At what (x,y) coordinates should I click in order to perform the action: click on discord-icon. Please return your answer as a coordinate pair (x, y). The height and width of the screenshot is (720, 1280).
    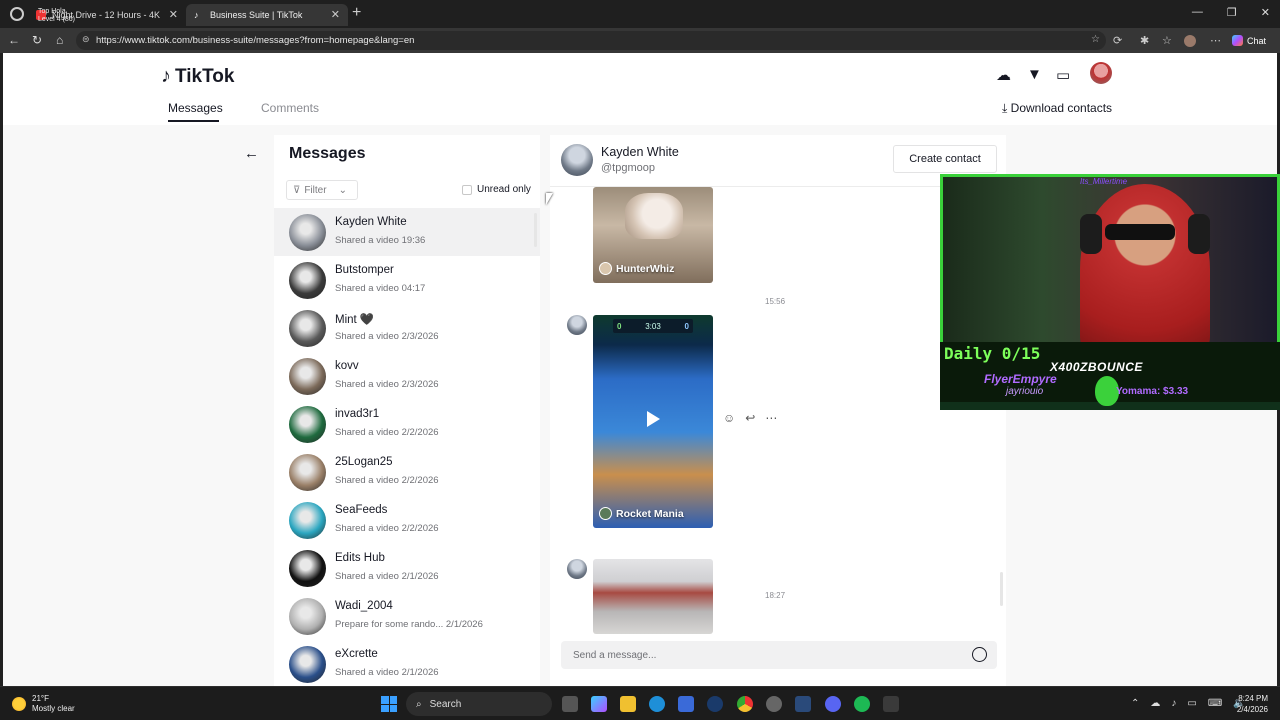
    Looking at the image, I should click on (833, 704).